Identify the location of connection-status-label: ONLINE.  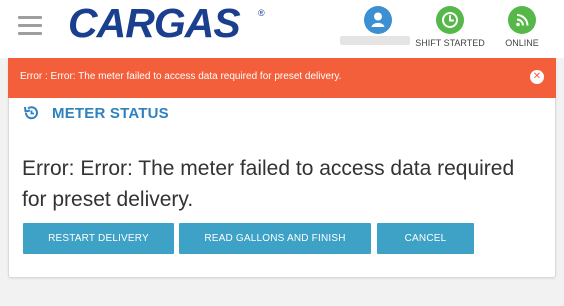
(522, 43).